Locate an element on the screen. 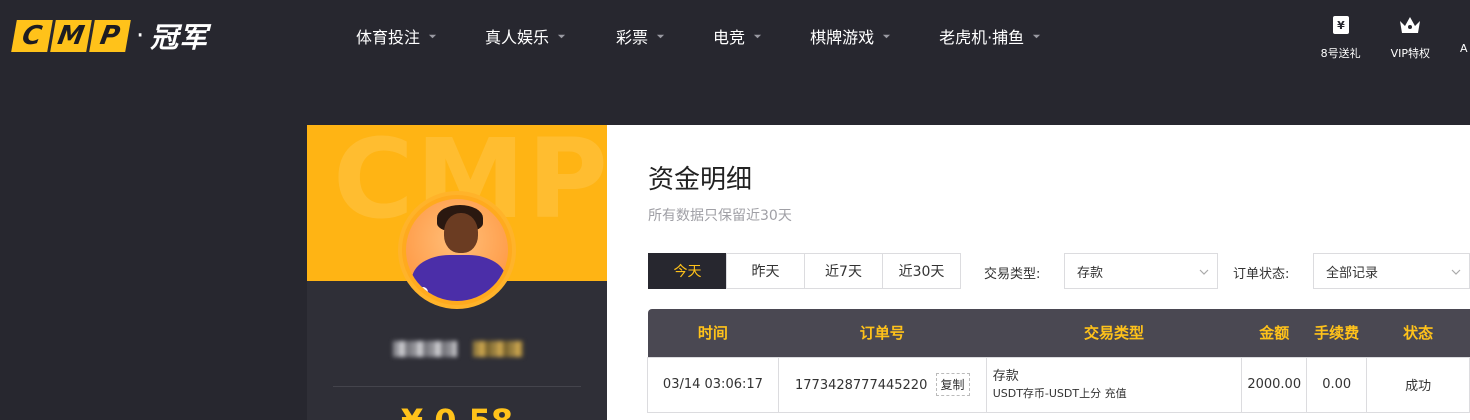 This screenshot has height=420, width=1470. order-status-value: 全部记录 is located at coordinates (1352, 273).